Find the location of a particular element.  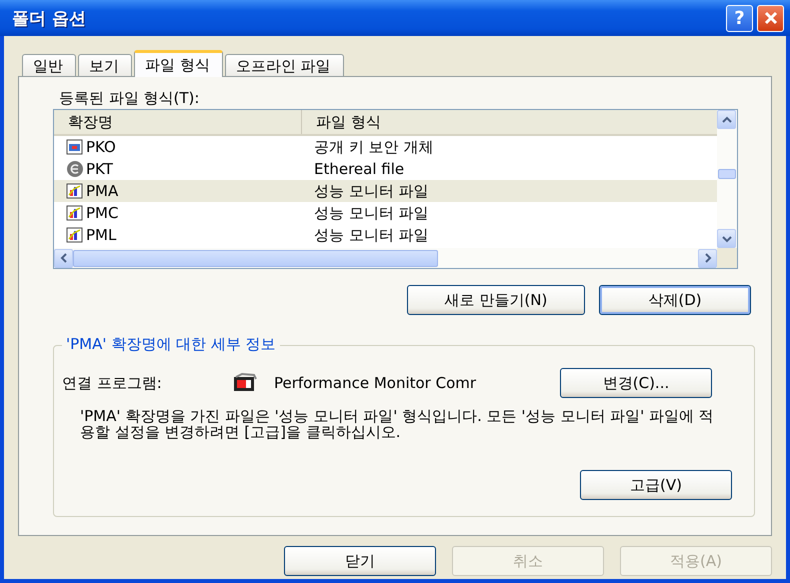

disc-icon is located at coordinates (75, 169).